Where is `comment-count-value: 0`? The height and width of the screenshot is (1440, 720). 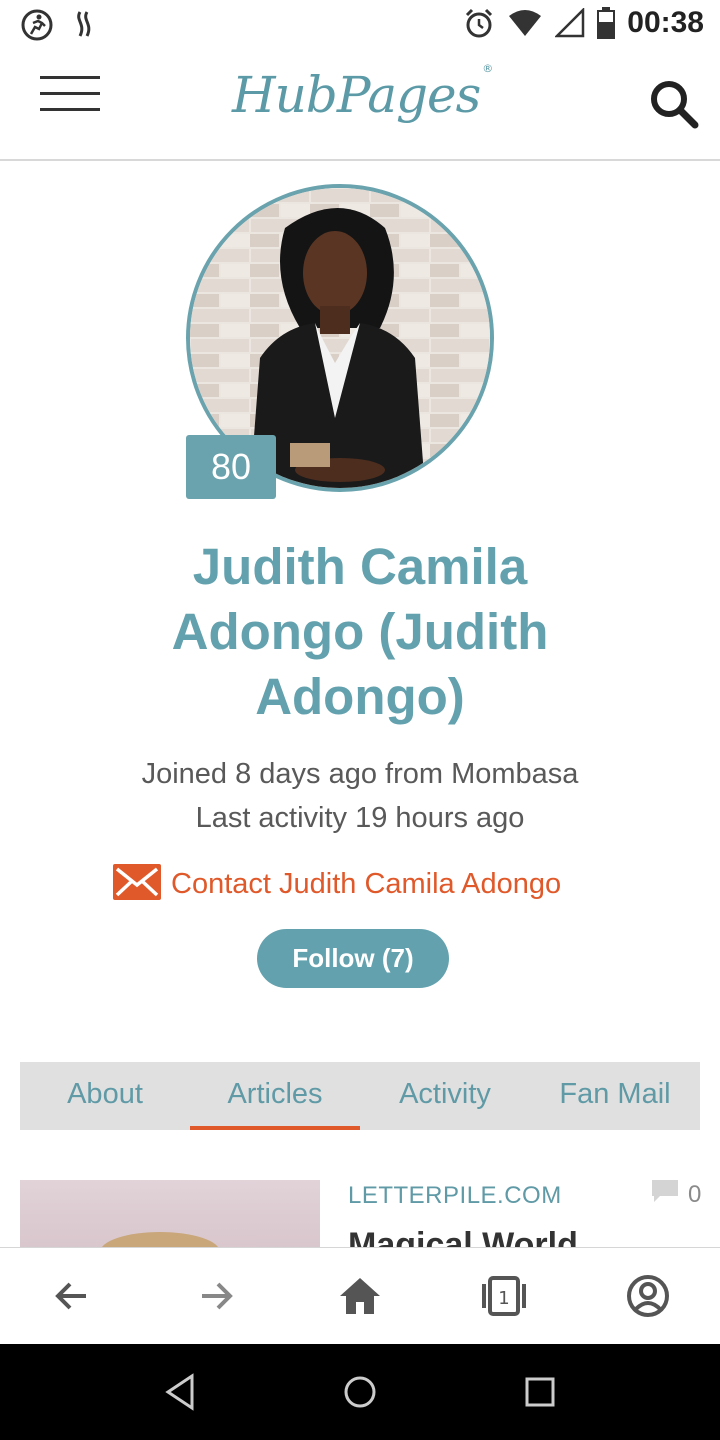
comment-count-value: 0 is located at coordinates (695, 1194).